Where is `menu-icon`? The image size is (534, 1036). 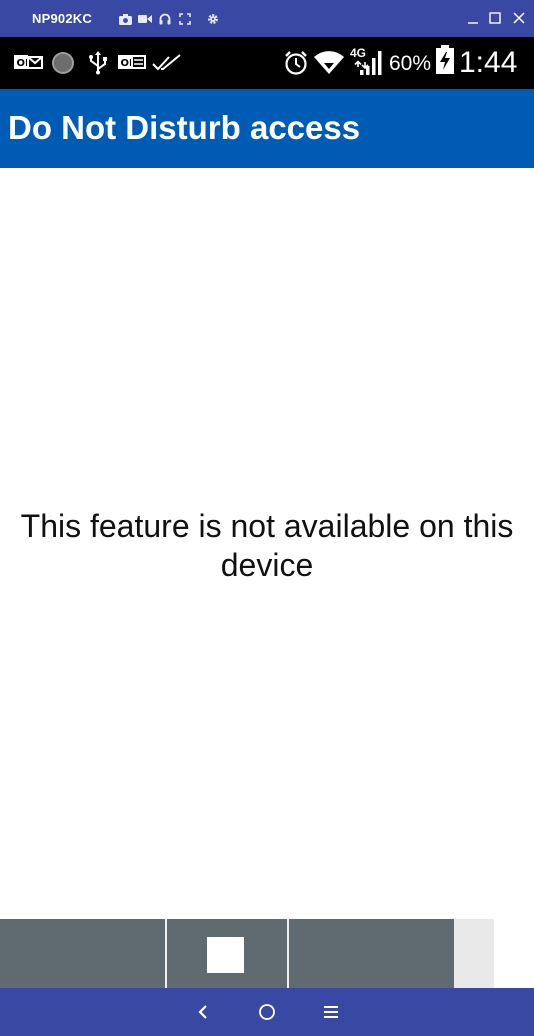
menu-icon is located at coordinates (331, 1012).